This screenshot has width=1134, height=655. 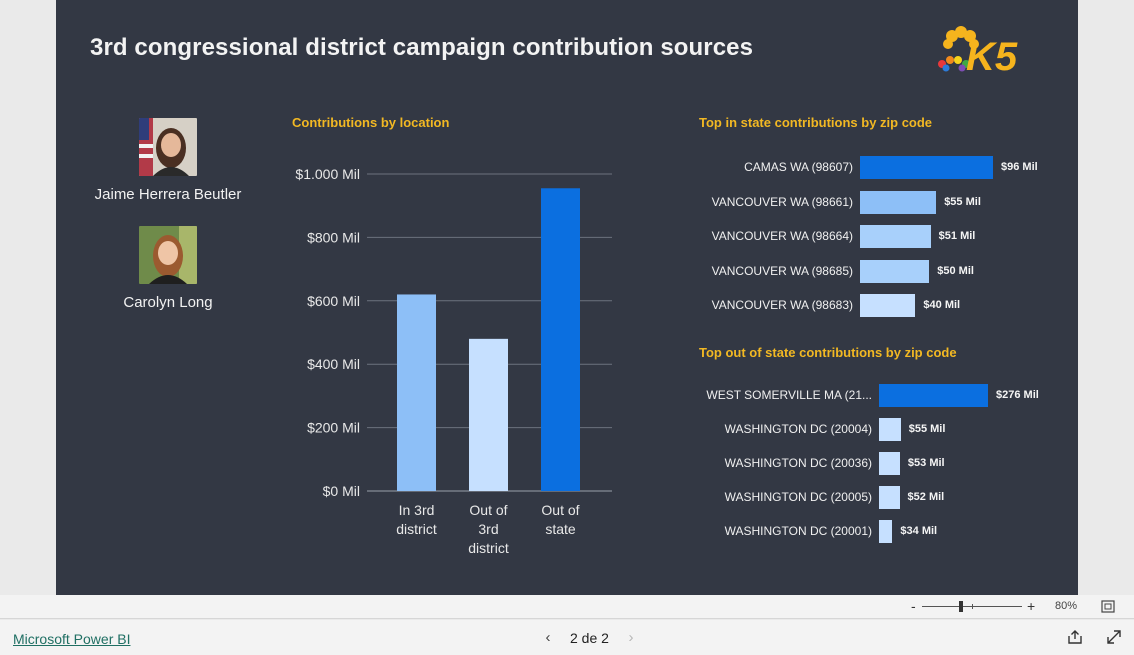 What do you see at coordinates (631, 637) in the screenshot?
I see `next-page-button: ›` at bounding box center [631, 637].